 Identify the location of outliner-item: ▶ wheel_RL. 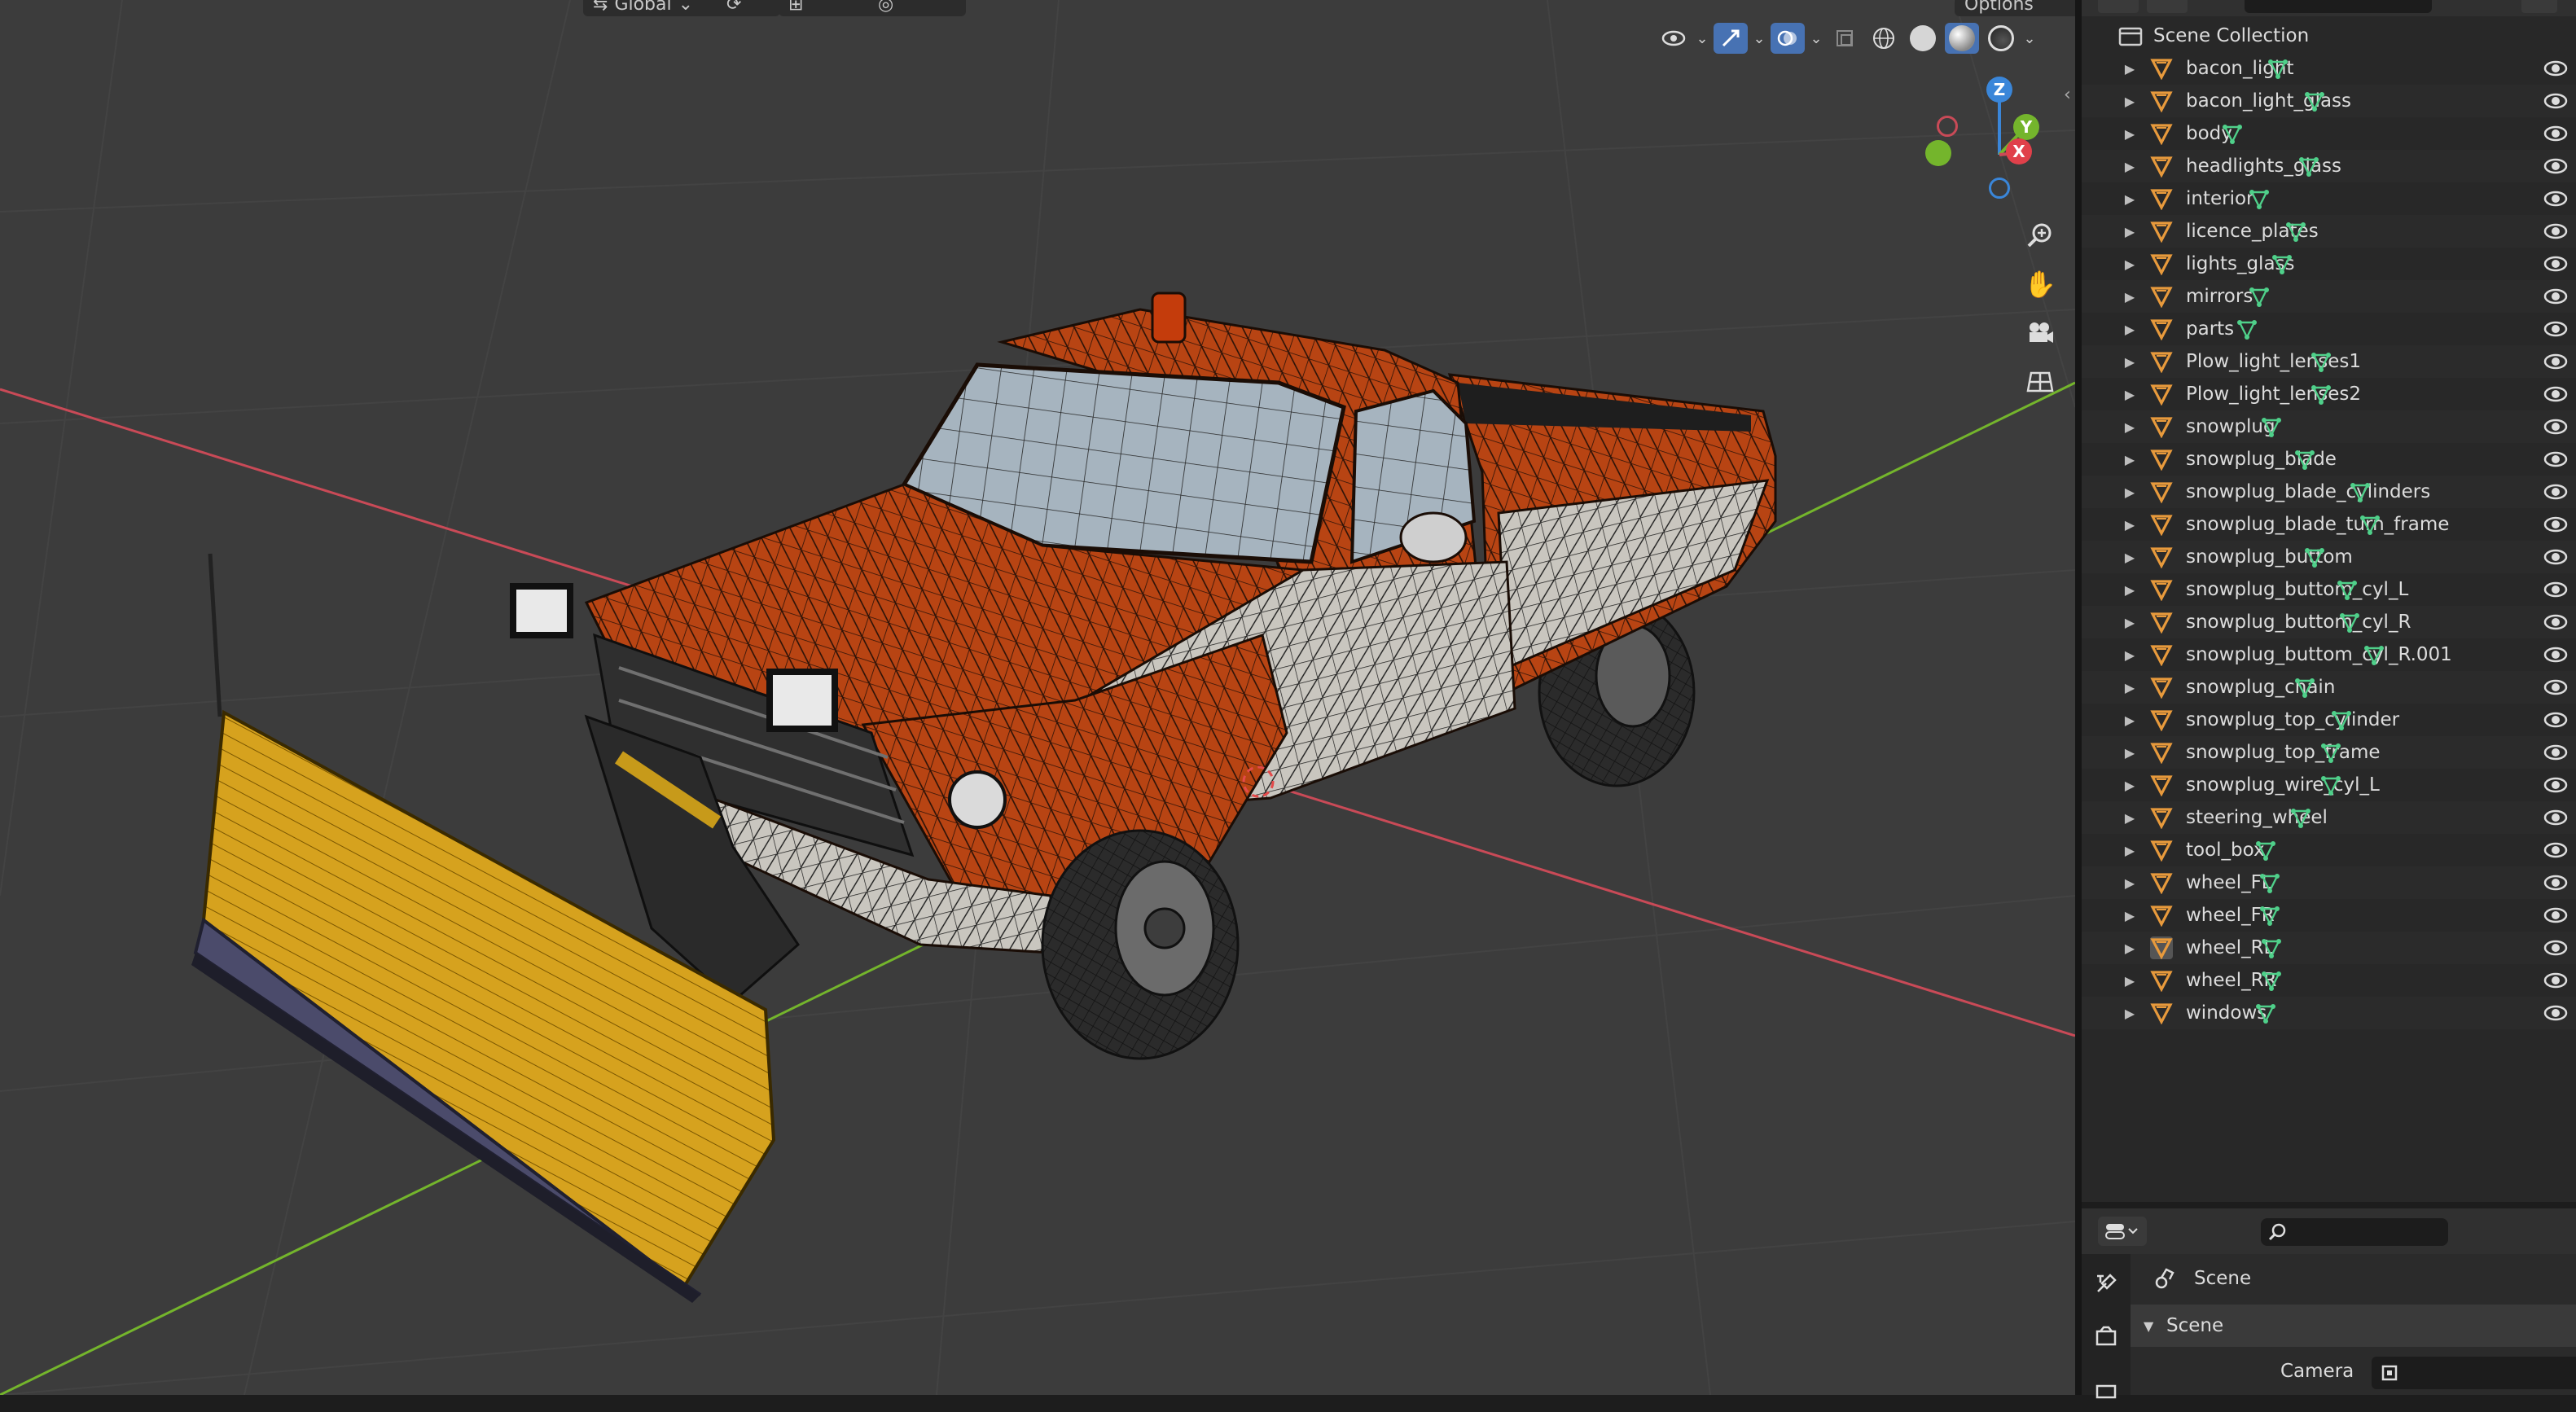
(2329, 948).